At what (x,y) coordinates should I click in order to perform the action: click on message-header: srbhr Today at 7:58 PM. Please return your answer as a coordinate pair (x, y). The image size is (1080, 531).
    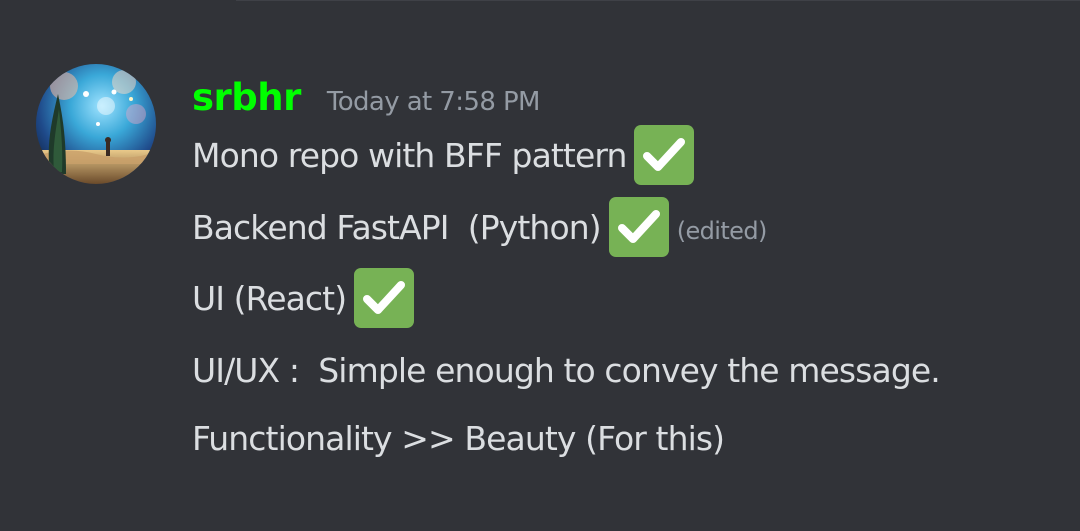
    Looking at the image, I should click on (366, 98).